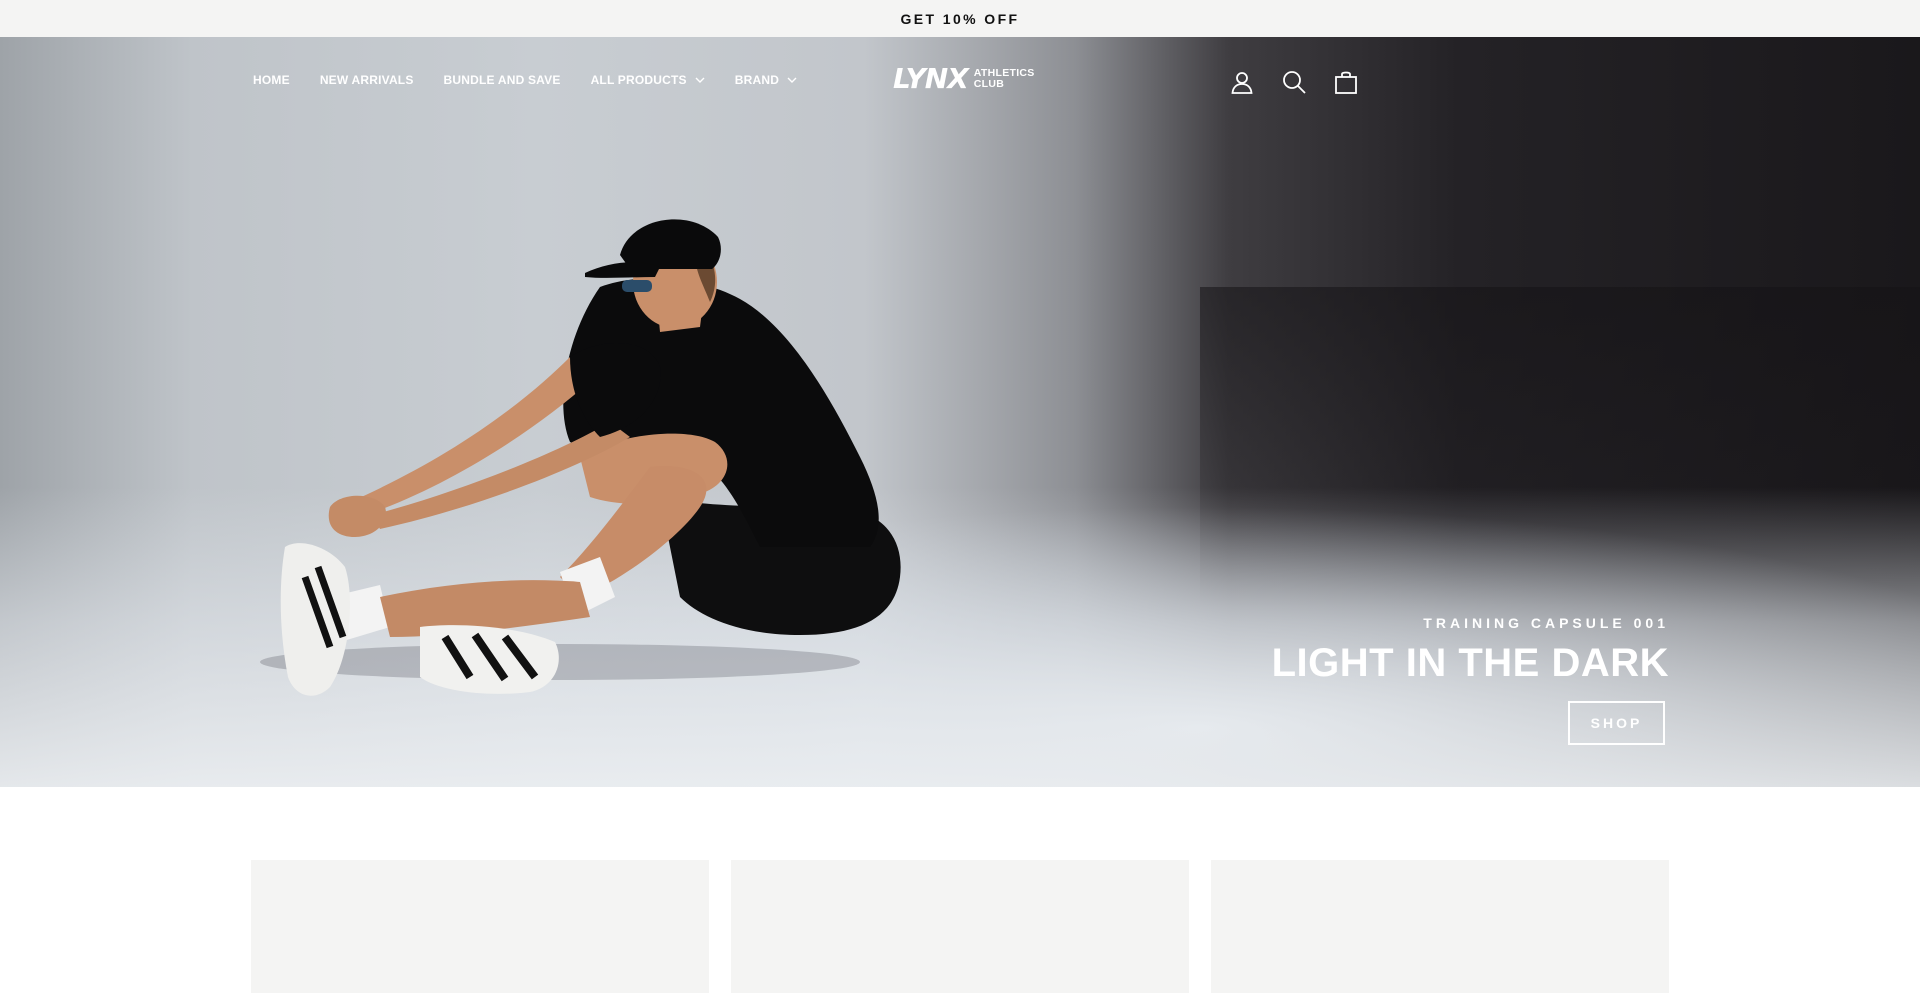  I want to click on nav-brand-label: BRAND, so click(757, 80).